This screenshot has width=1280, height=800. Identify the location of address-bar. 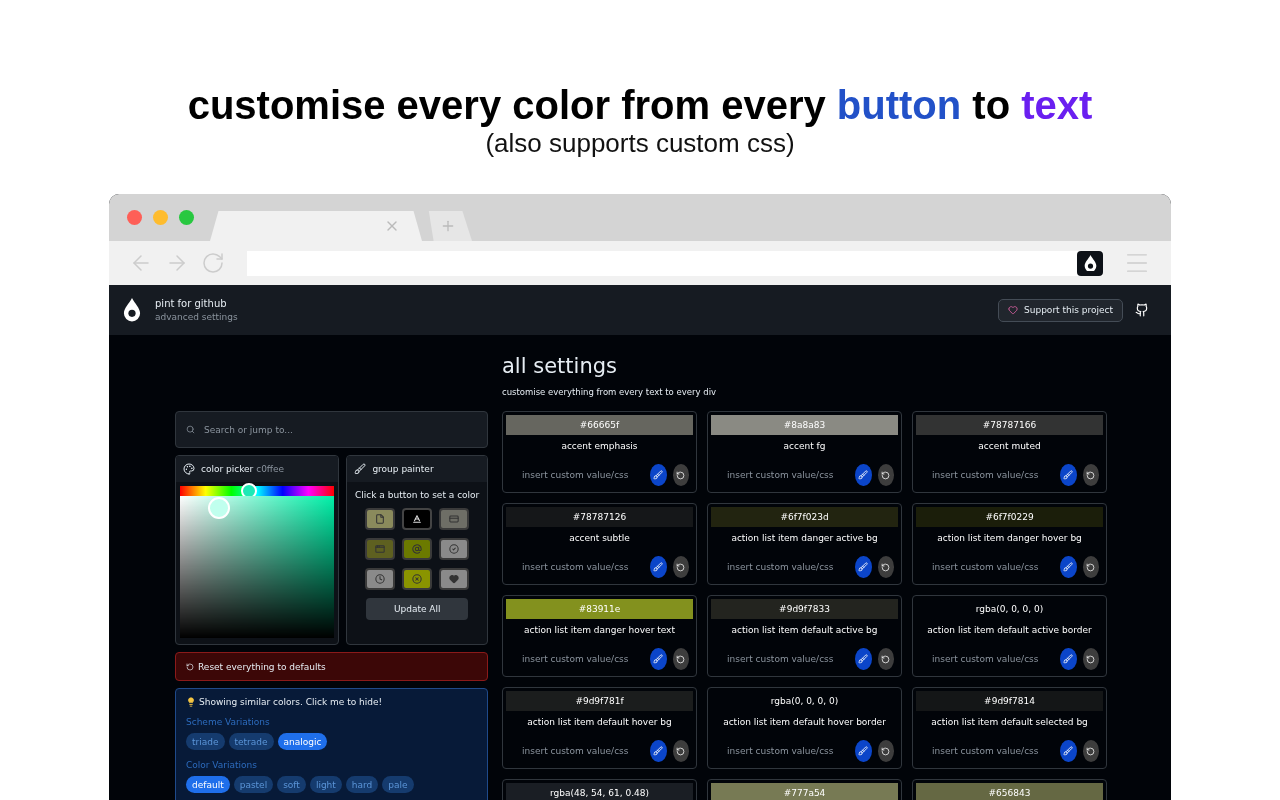
(675, 263).